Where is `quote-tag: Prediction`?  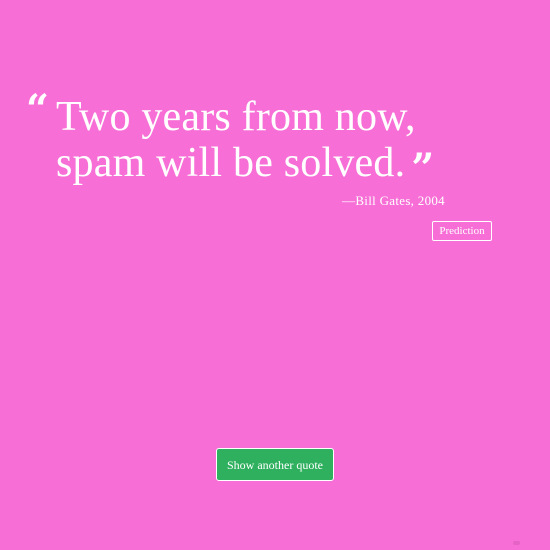 quote-tag: Prediction is located at coordinates (462, 231).